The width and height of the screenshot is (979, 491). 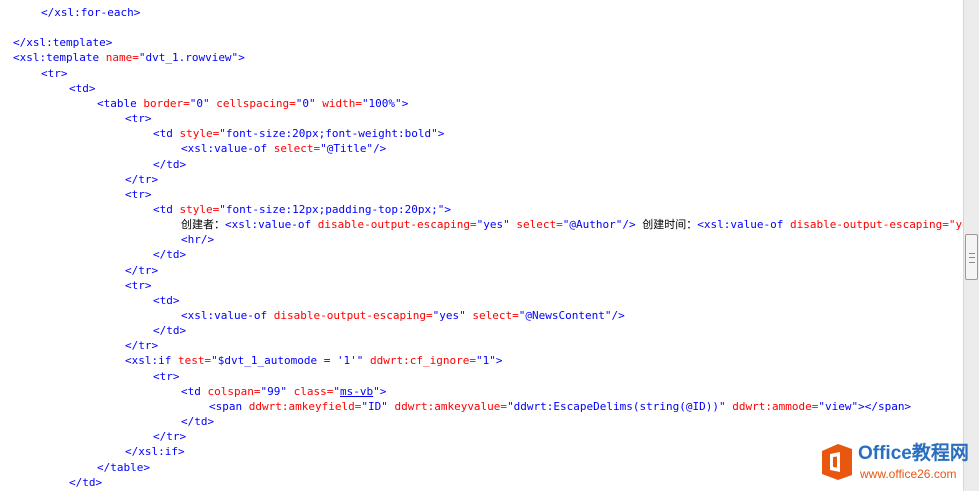 I want to click on code-token: <hr/>, so click(x=198, y=240).